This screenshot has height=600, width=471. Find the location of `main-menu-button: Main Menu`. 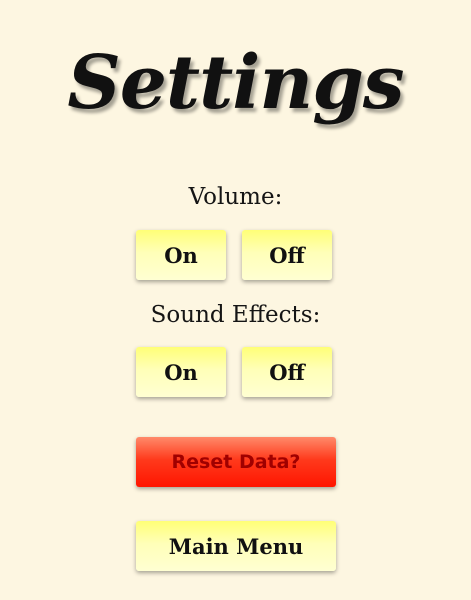

main-menu-button: Main Menu is located at coordinates (236, 546).